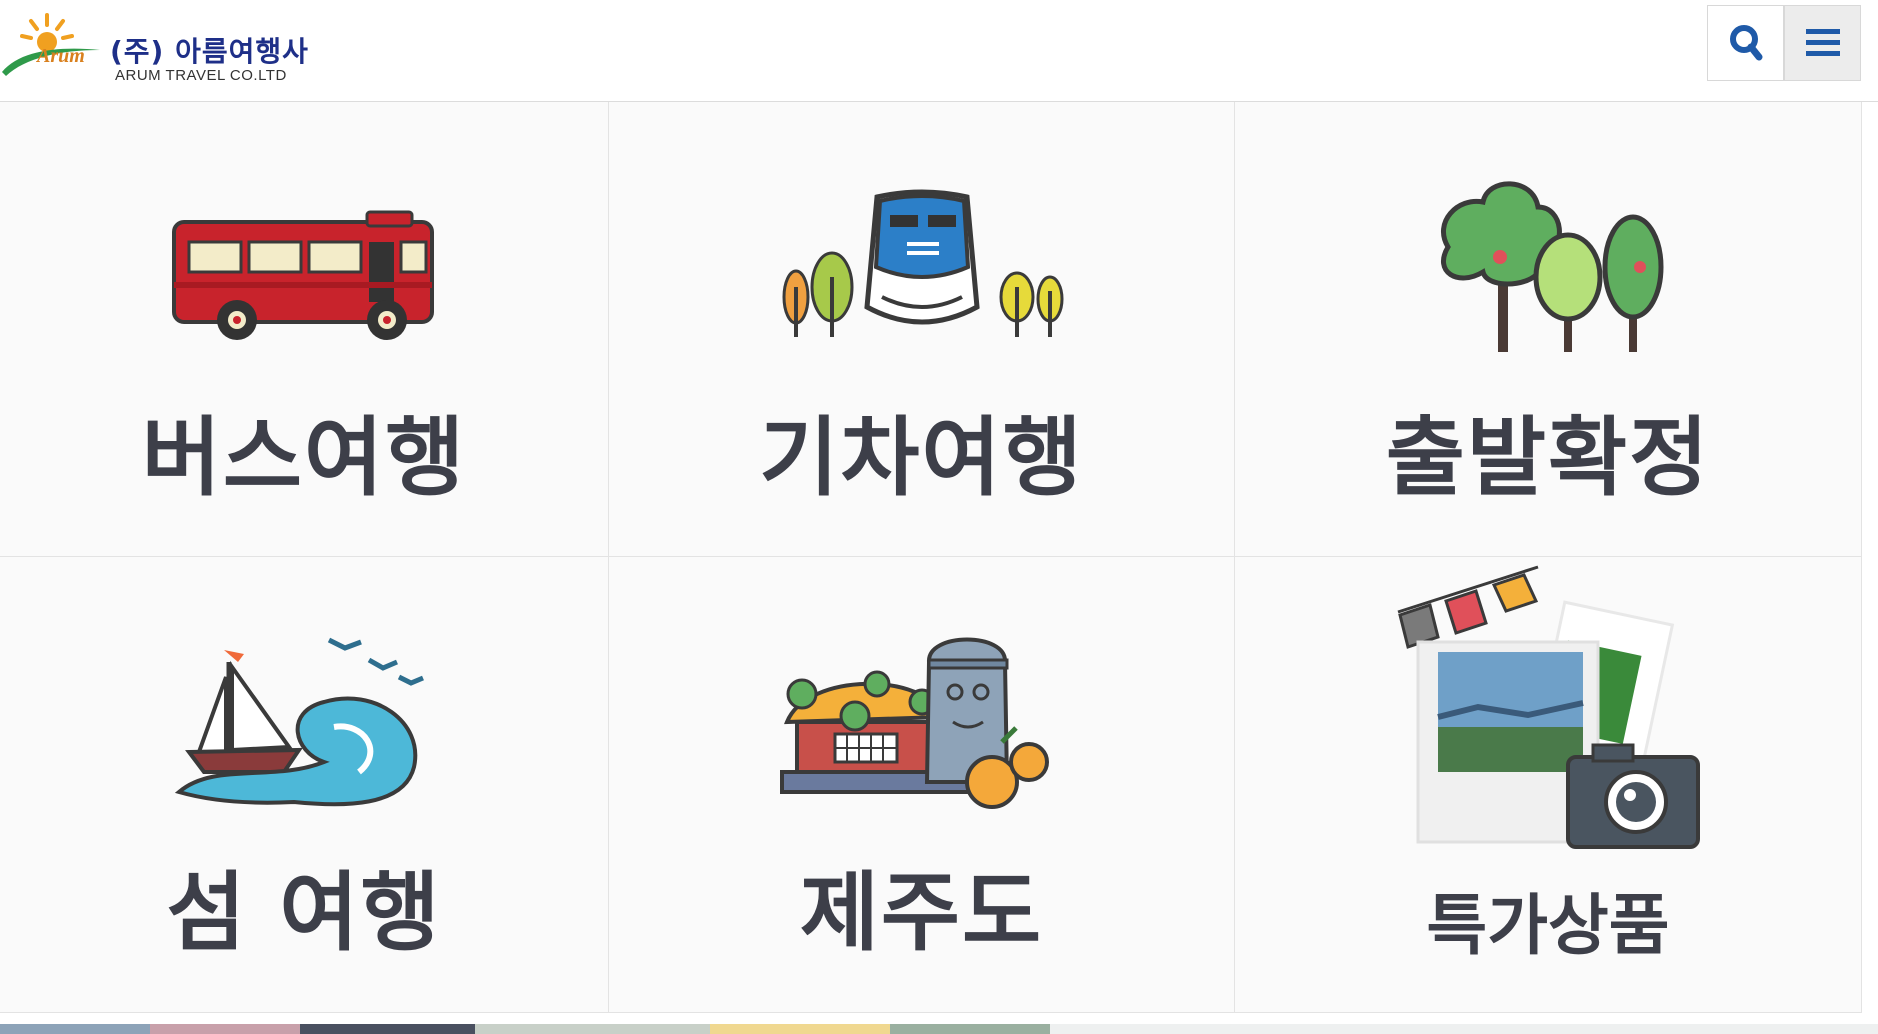  Describe the element at coordinates (914, 723) in the screenshot. I see `jeju-stone-statue-icon` at that location.